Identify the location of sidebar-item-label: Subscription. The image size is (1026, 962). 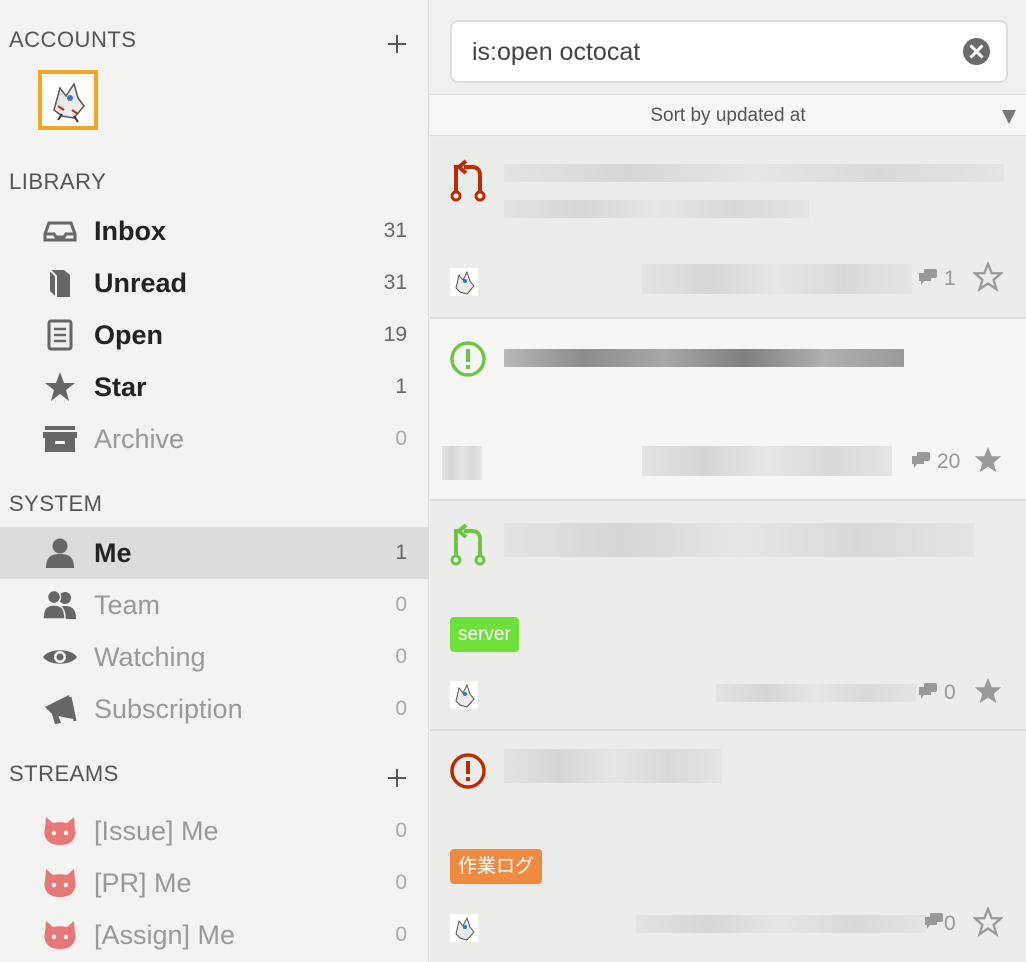
(168, 709).